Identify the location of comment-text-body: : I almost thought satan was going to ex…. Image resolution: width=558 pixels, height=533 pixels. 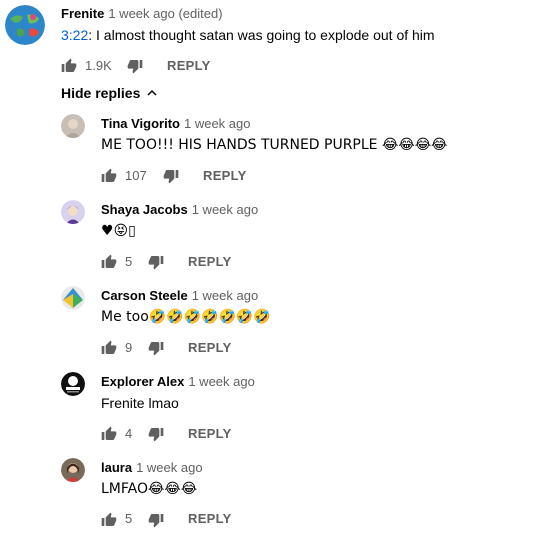
(261, 35).